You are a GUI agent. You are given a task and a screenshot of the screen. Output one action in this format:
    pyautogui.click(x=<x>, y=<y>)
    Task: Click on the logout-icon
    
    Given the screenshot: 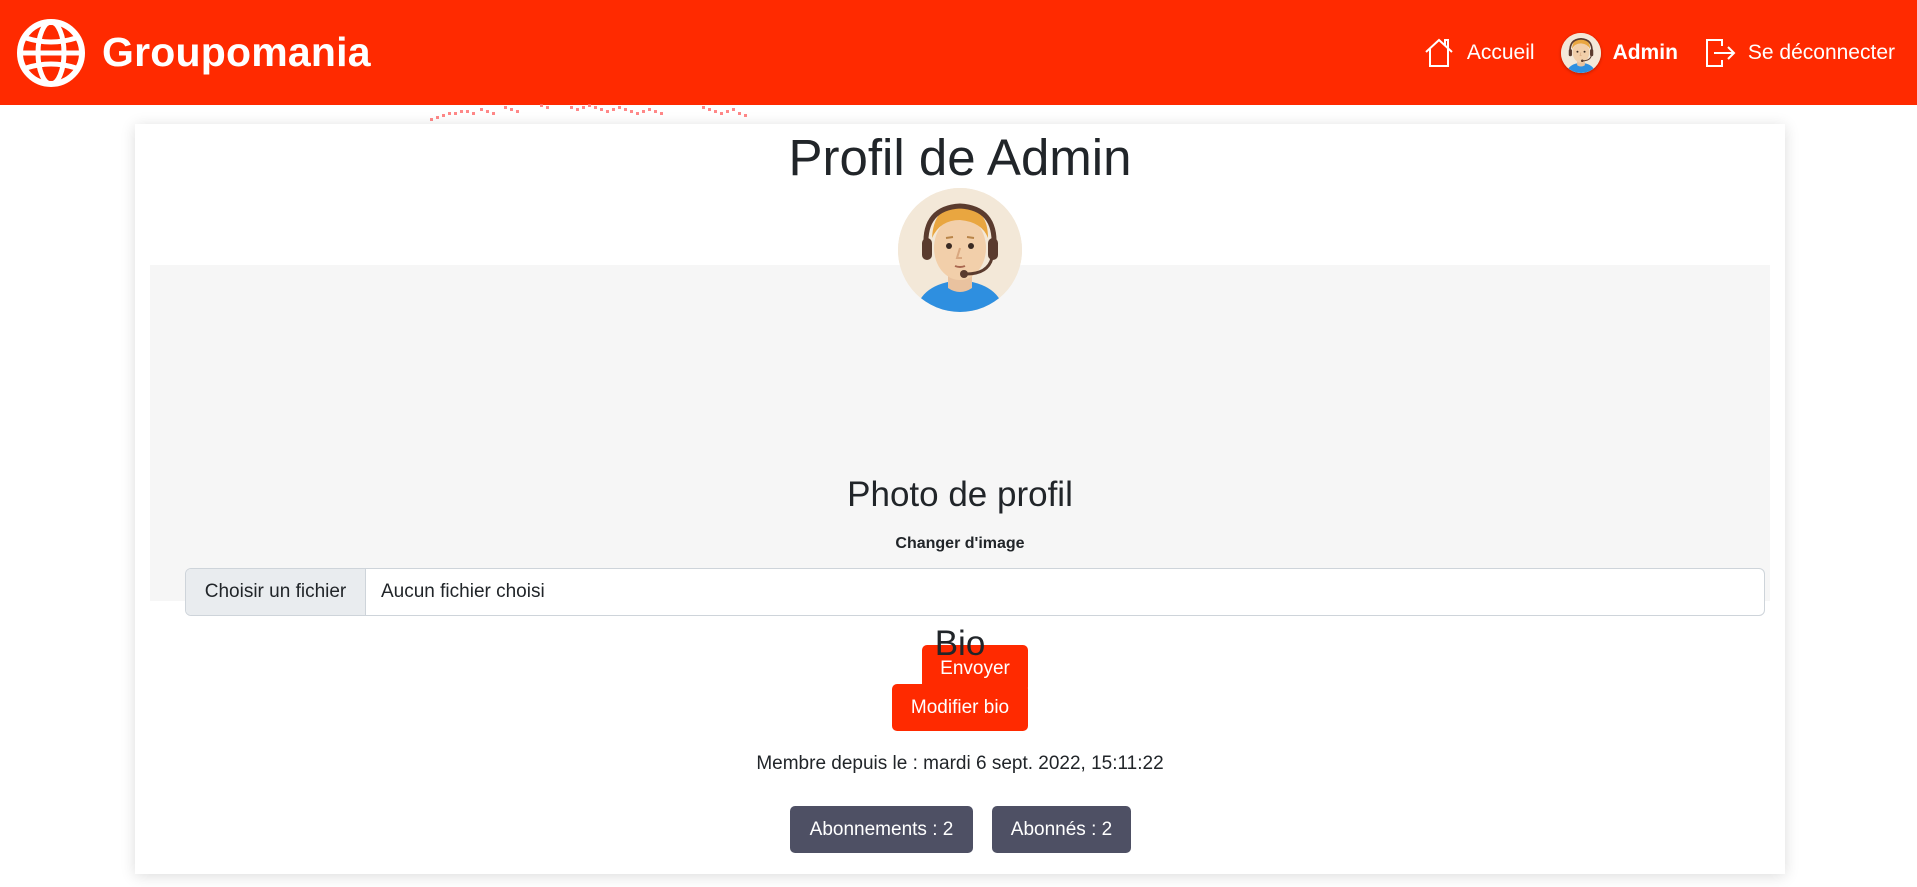 What is the action you would take?
    pyautogui.click(x=1720, y=52)
    